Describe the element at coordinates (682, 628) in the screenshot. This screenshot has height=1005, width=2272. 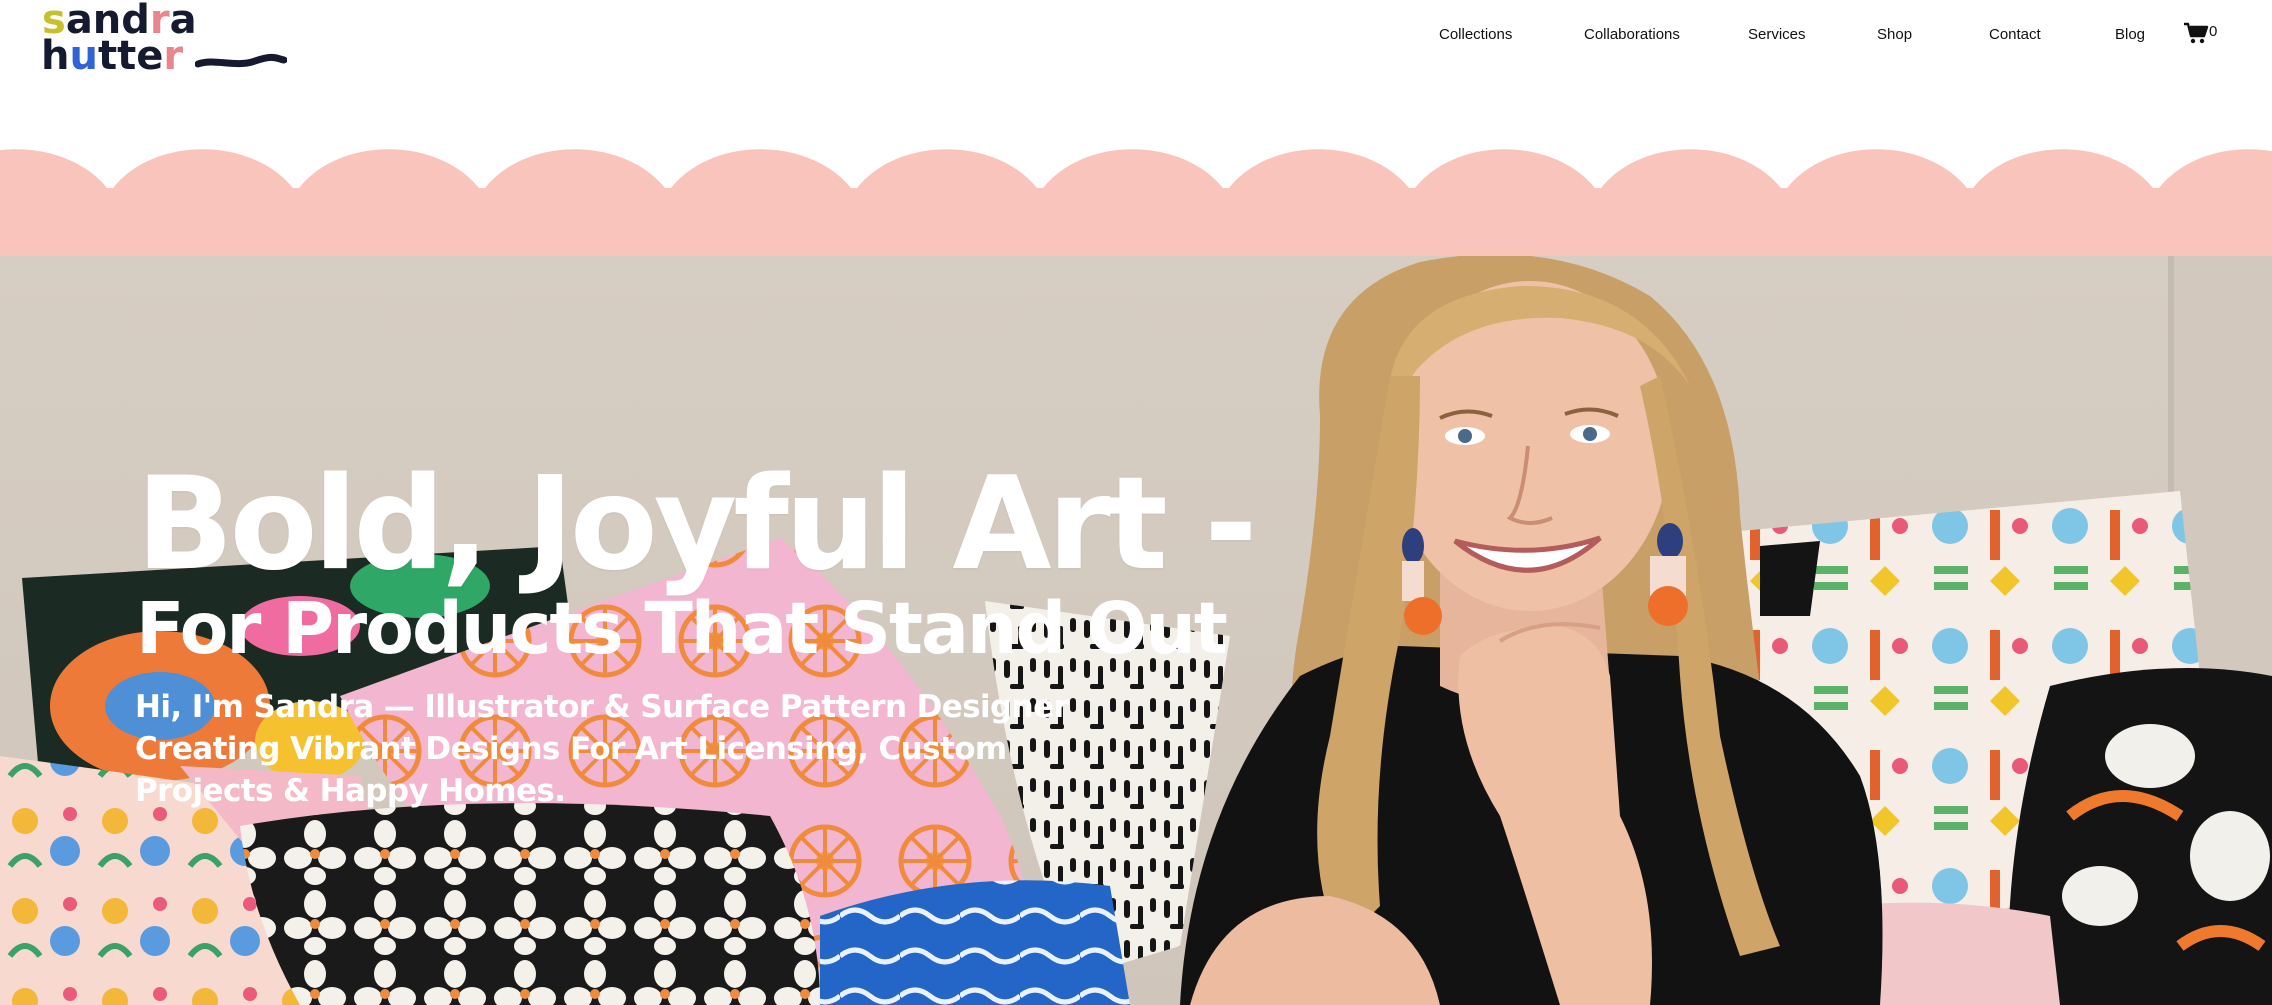
I see `hero-subheadline: For Products That Stand Out` at that location.